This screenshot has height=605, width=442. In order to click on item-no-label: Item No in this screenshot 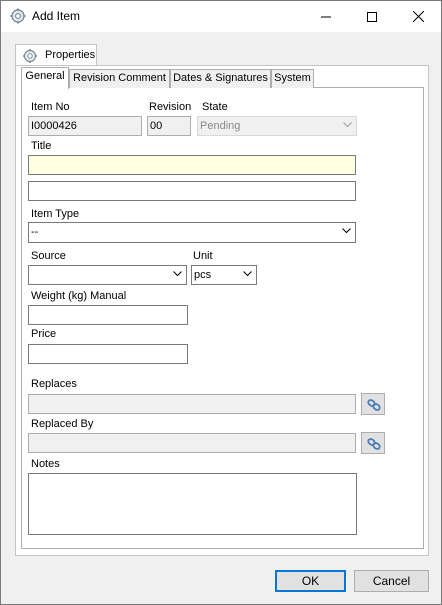, I will do `click(50, 107)`.